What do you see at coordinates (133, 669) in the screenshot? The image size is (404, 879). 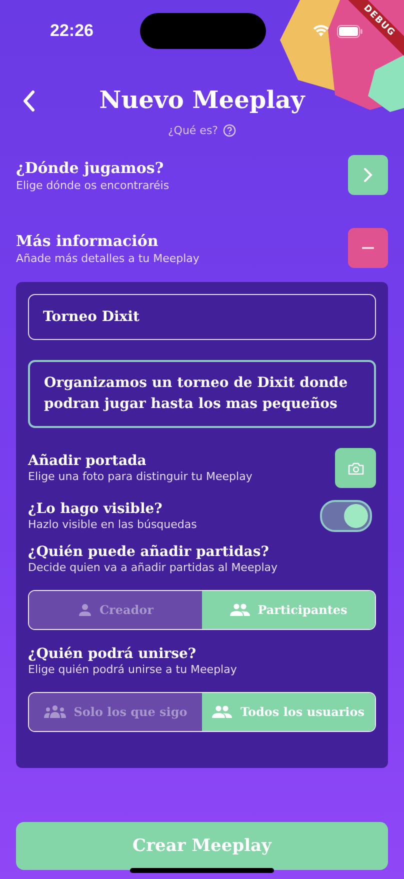 I see `option-subtitle: Elige quién podrá unirse a tu Meeplay` at bounding box center [133, 669].